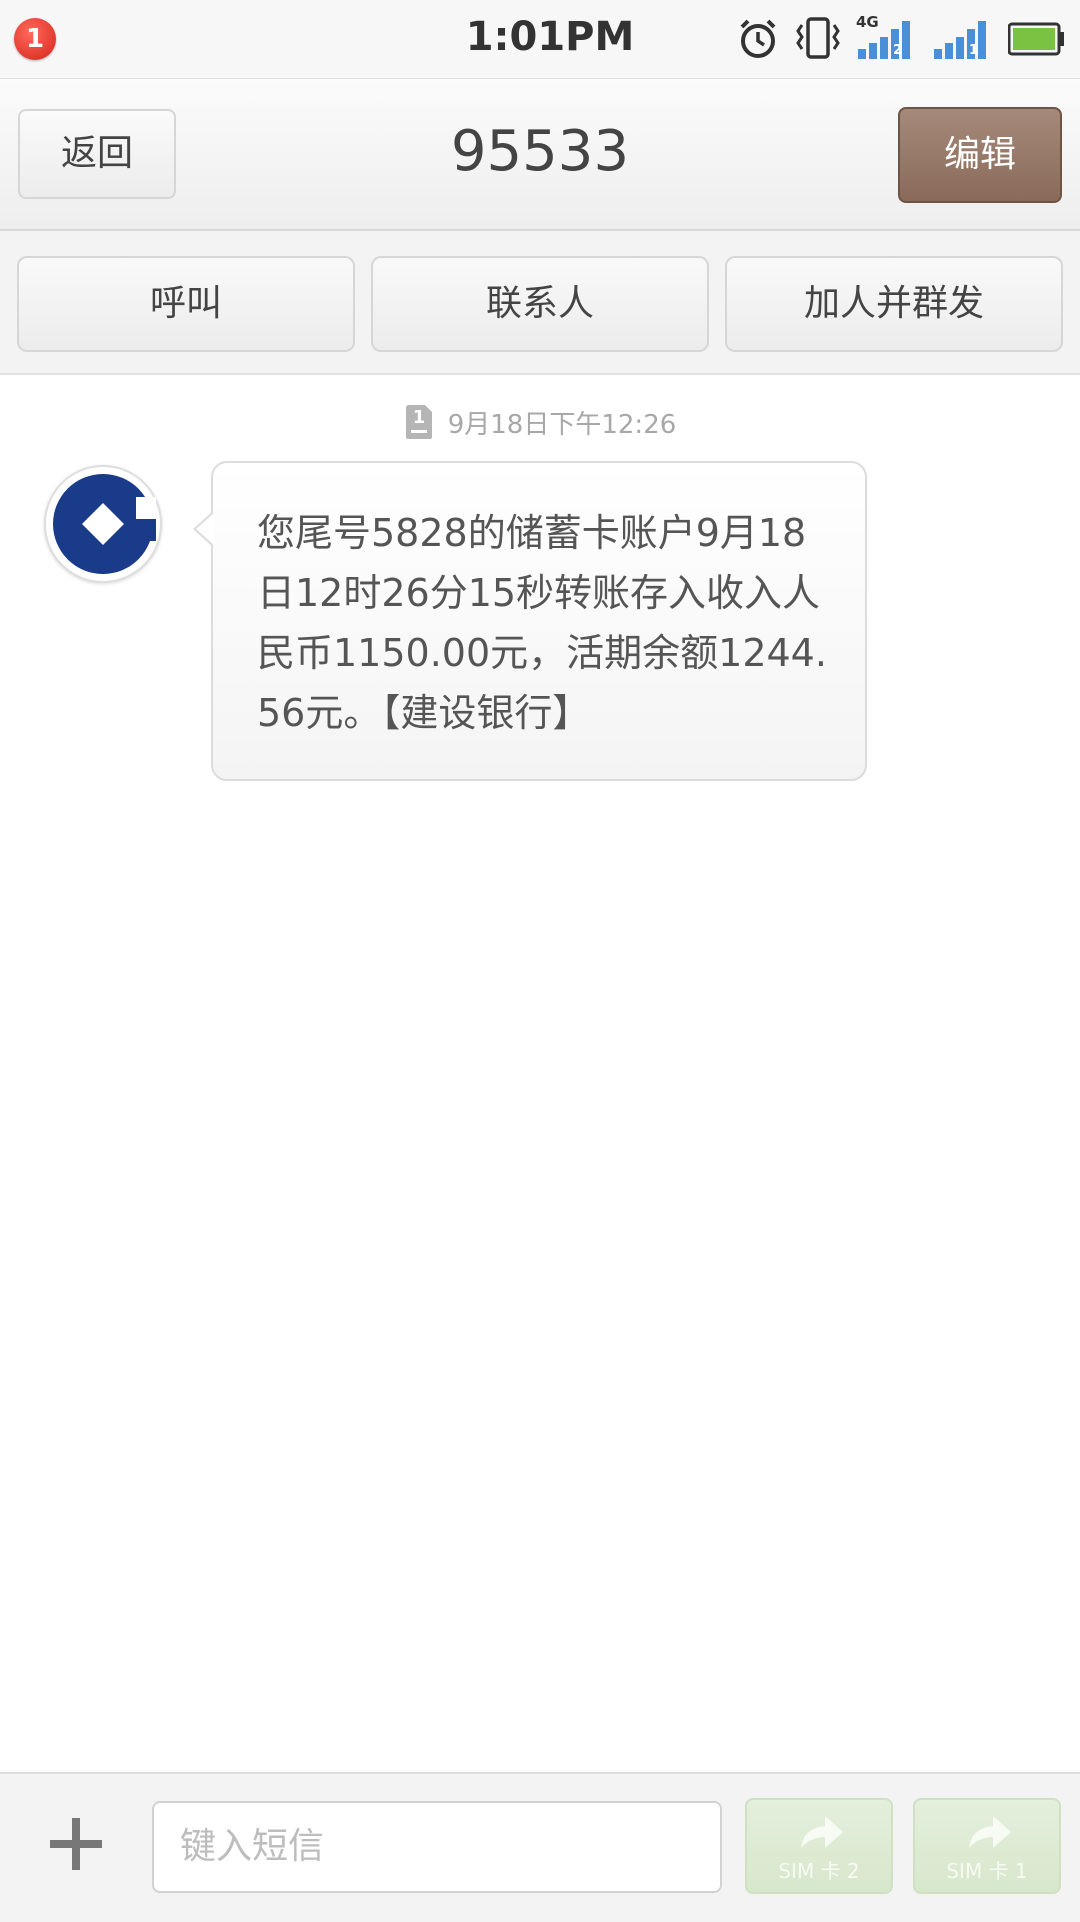  What do you see at coordinates (894, 304) in the screenshot?
I see `group-send-button: 加人并群发` at bounding box center [894, 304].